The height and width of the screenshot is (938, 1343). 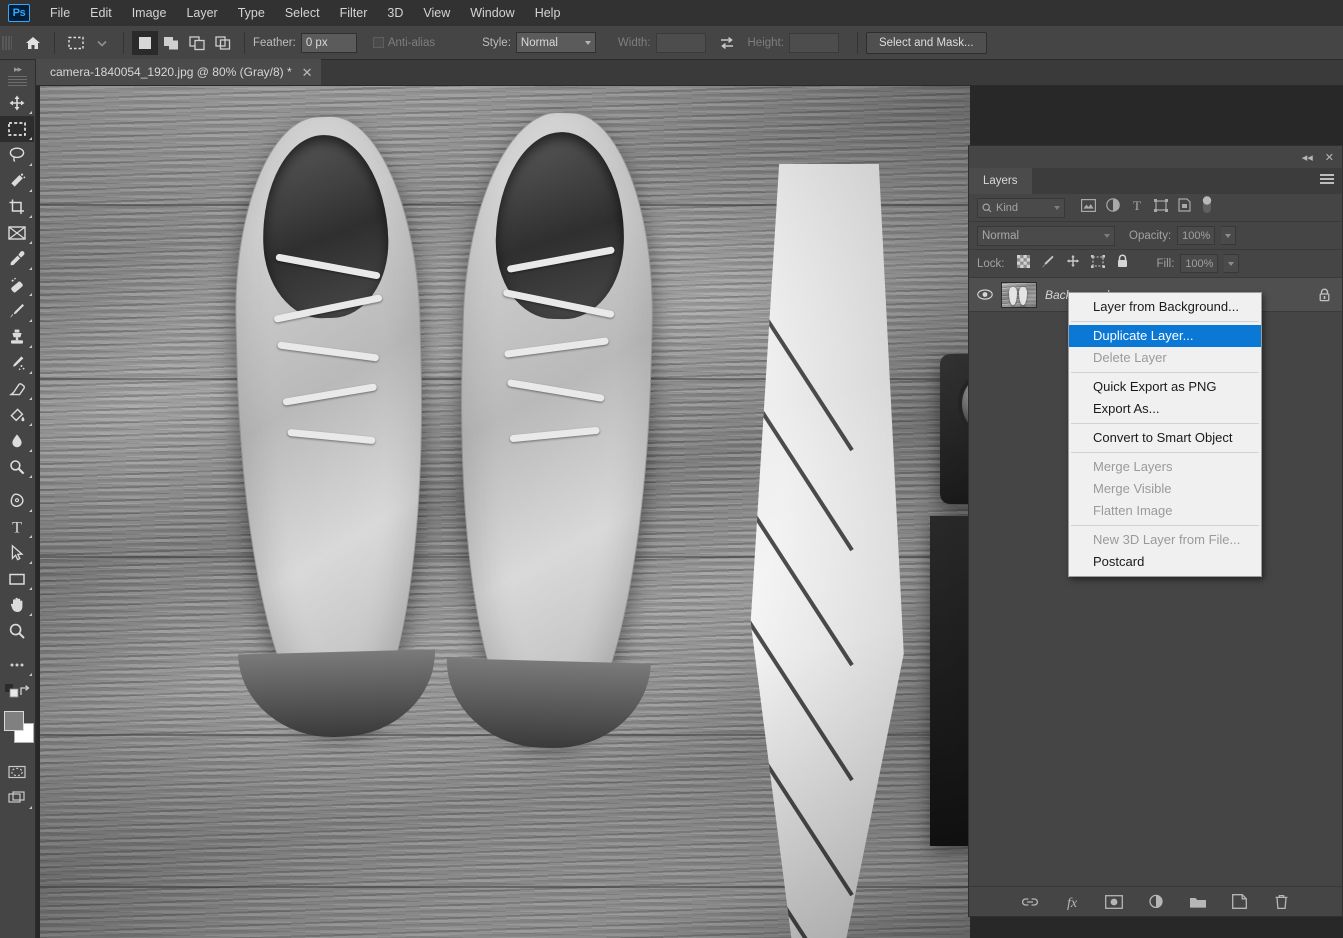 I want to click on history-brush-tool, so click(x=17, y=363).